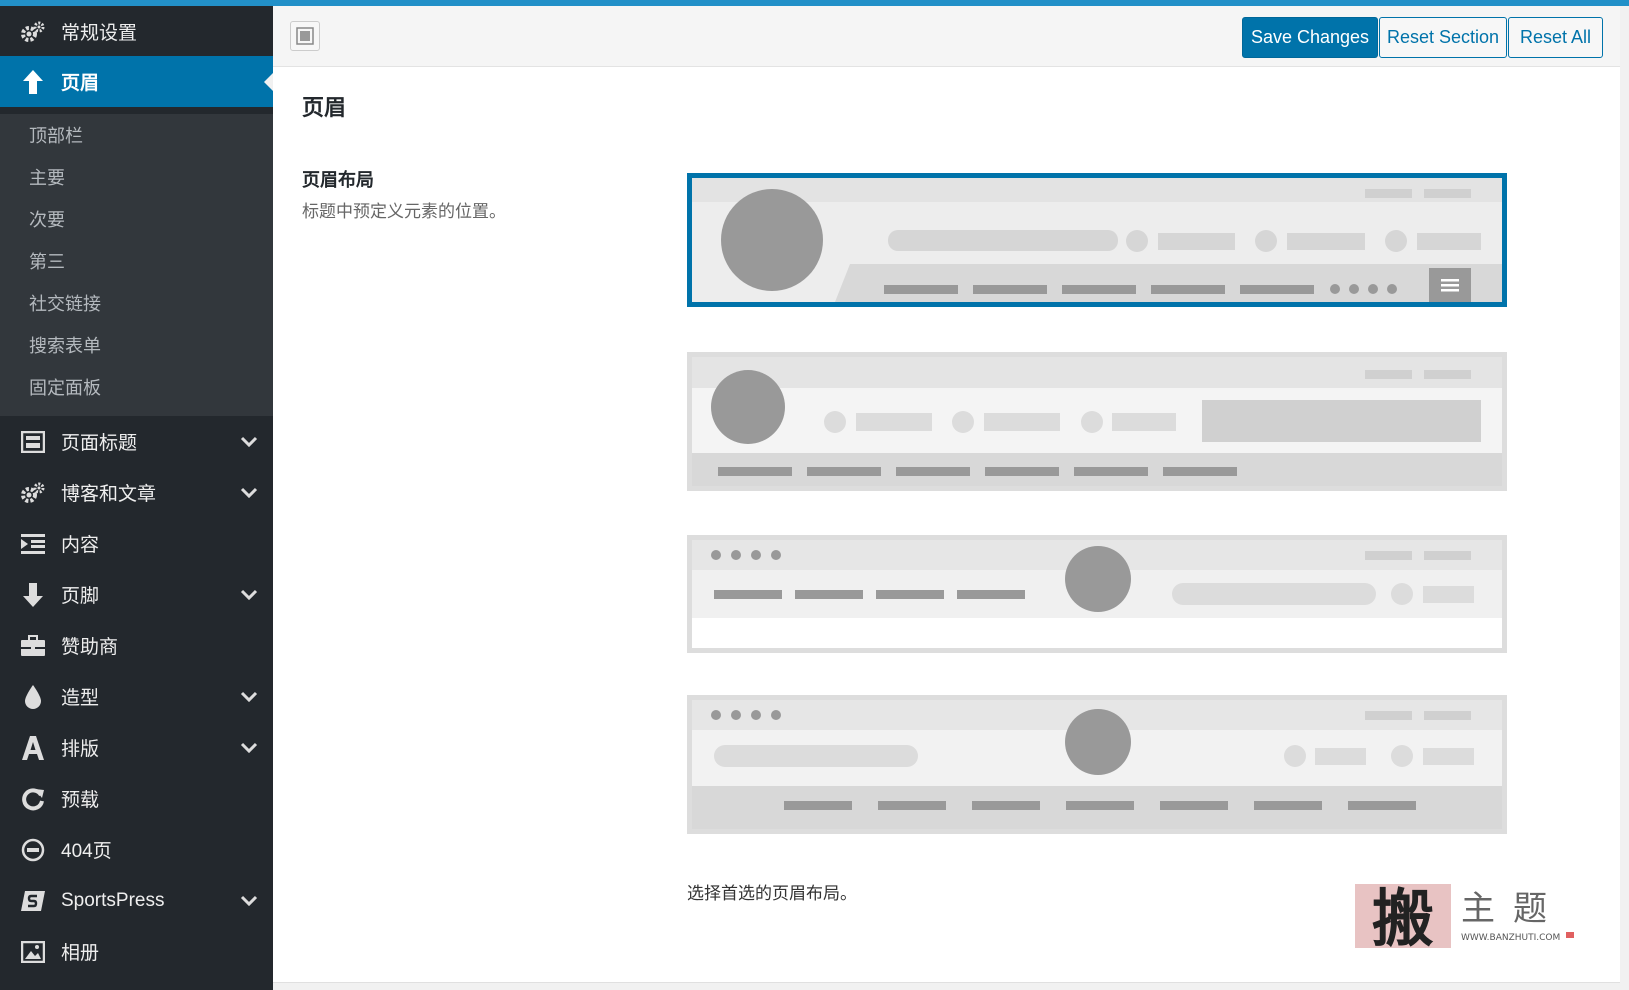 The height and width of the screenshot is (990, 1629). I want to click on sportspress-icon, so click(33, 901).